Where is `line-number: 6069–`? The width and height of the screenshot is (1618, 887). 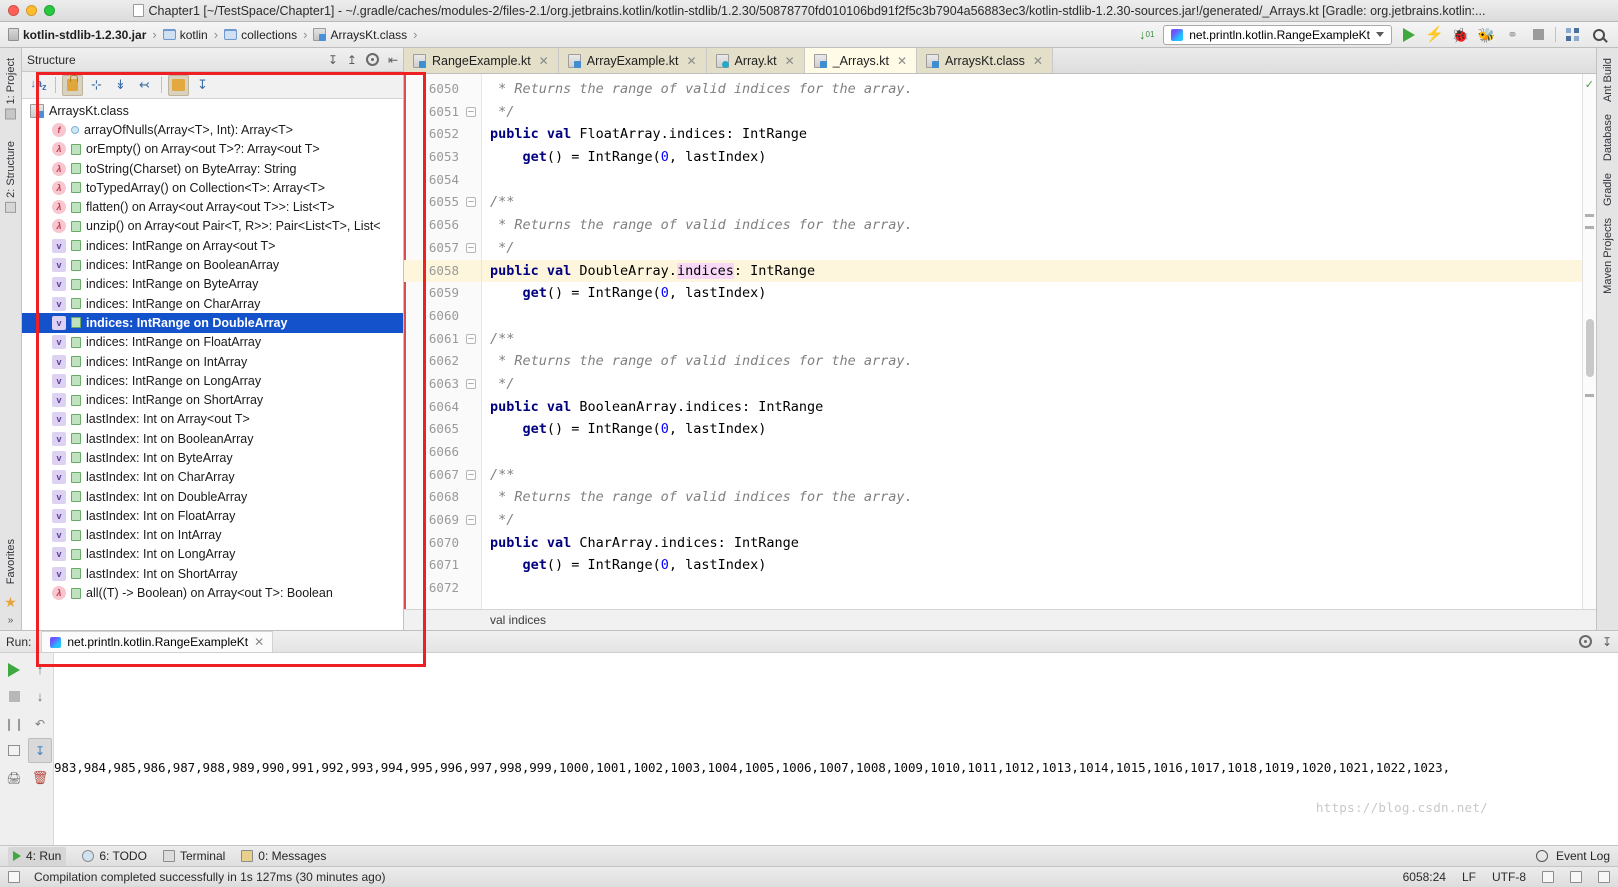 line-number: 6069– is located at coordinates (442, 520).